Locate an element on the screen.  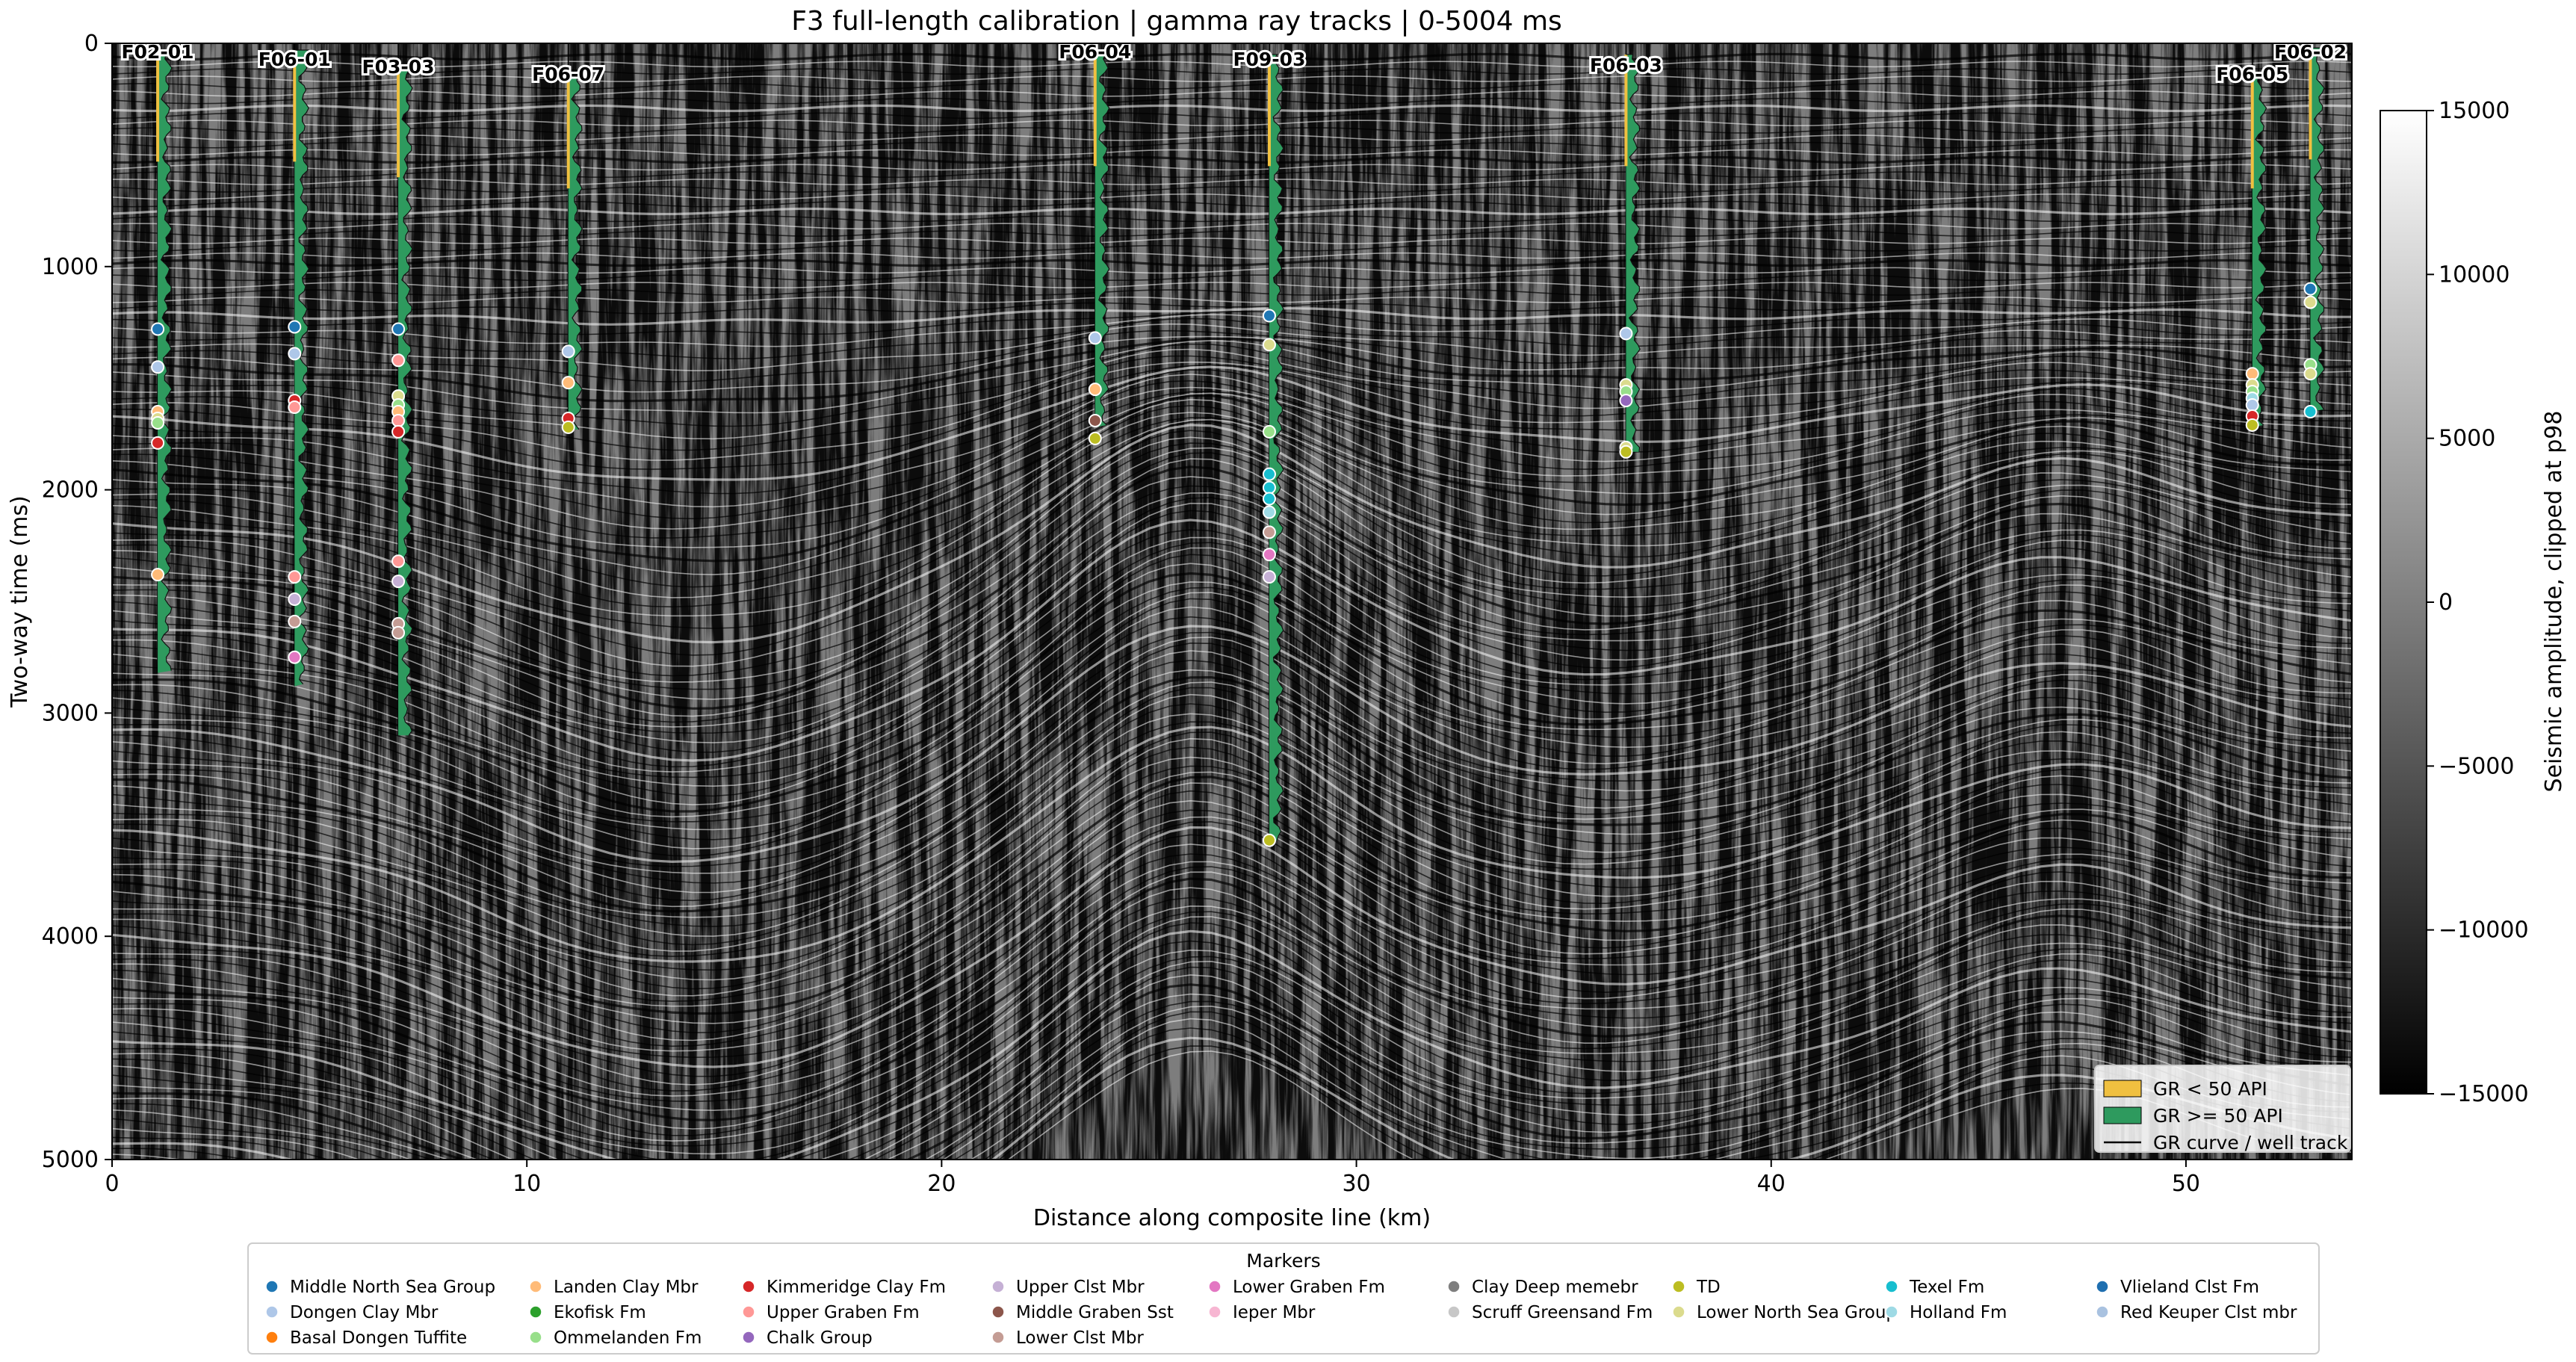
y-tick-label: 4000 is located at coordinates (70, 937).